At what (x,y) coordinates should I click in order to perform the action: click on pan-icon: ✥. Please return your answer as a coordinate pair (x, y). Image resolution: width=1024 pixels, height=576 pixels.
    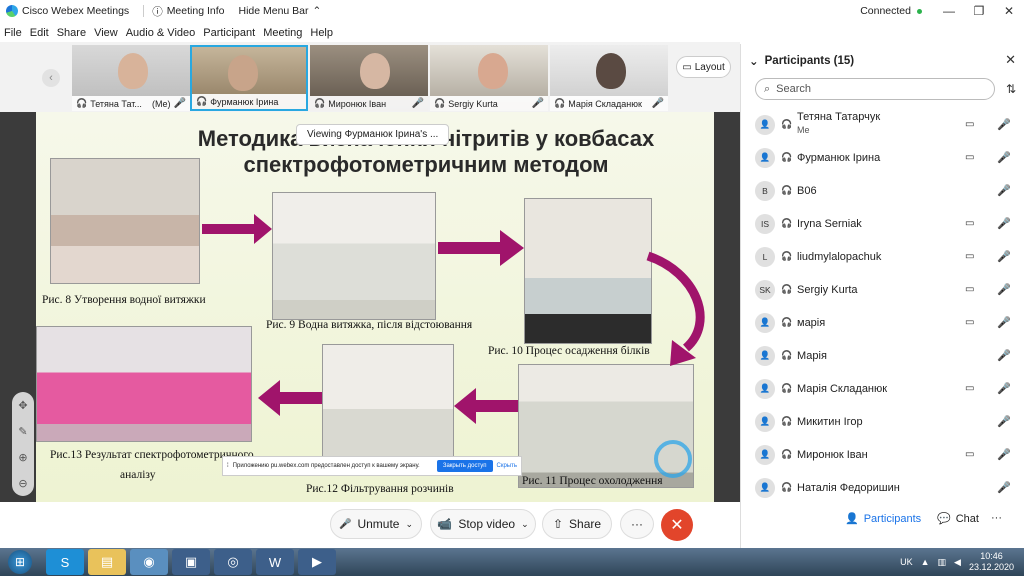
    Looking at the image, I should click on (22, 405).